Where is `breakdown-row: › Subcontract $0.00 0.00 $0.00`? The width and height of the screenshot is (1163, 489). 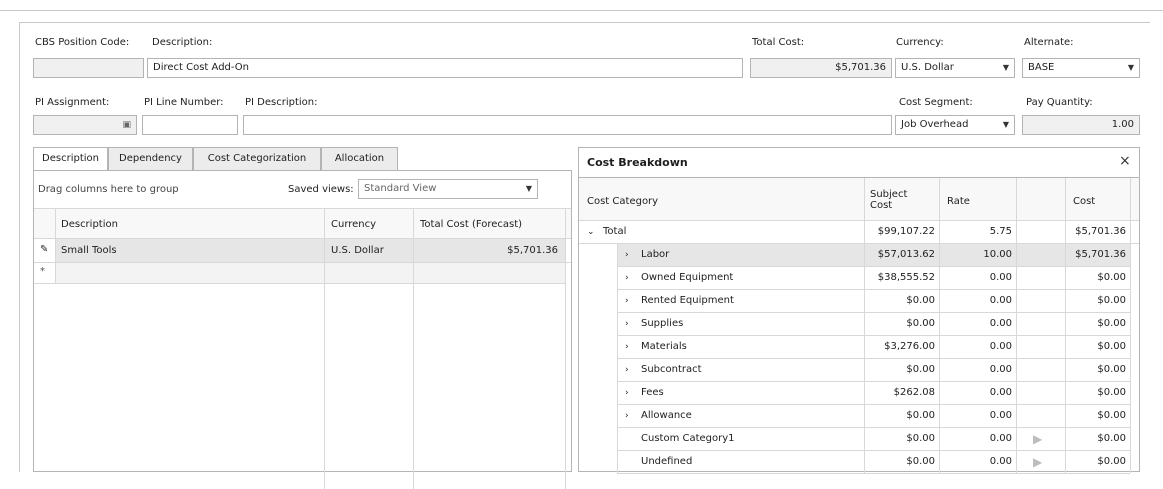
breakdown-row: › Subcontract $0.00 0.00 $0.00 is located at coordinates (859, 370).